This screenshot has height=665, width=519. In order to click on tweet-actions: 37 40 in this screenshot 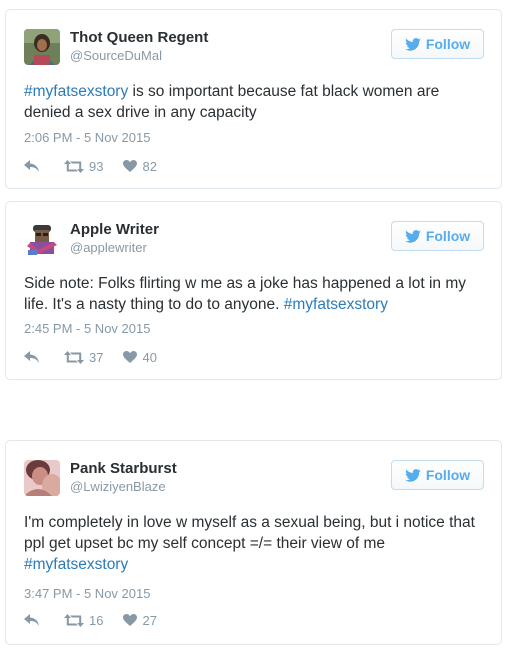, I will do `click(90, 357)`.